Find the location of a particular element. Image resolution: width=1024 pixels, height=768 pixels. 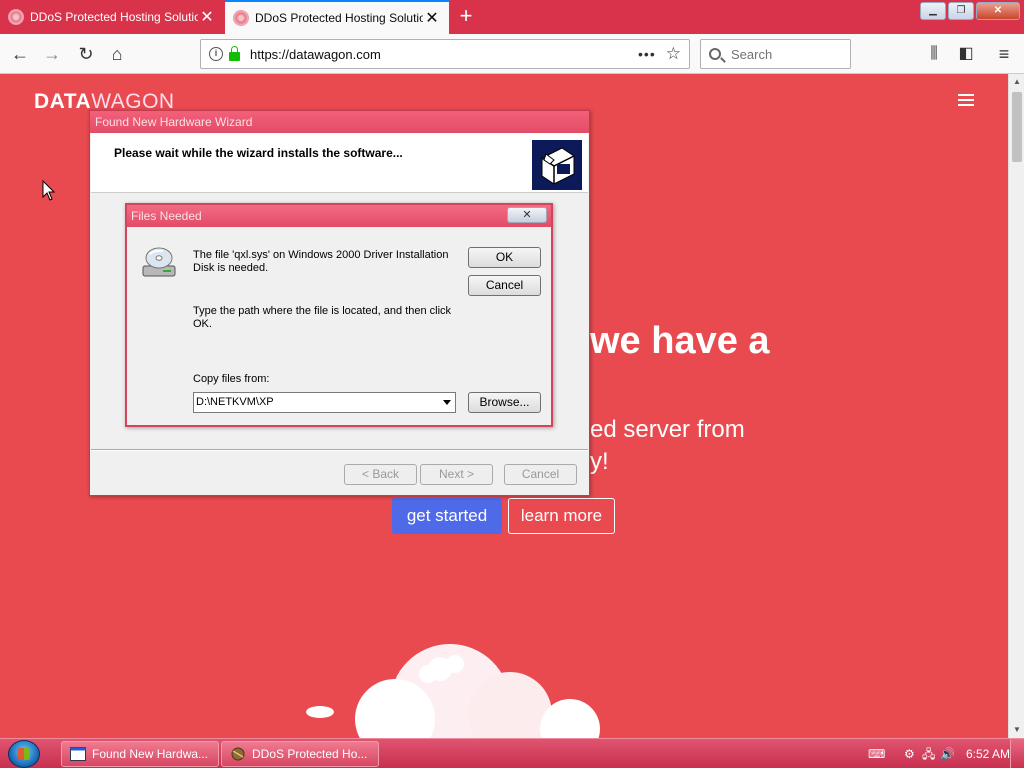

search-input: Search is located at coordinates (775, 54).